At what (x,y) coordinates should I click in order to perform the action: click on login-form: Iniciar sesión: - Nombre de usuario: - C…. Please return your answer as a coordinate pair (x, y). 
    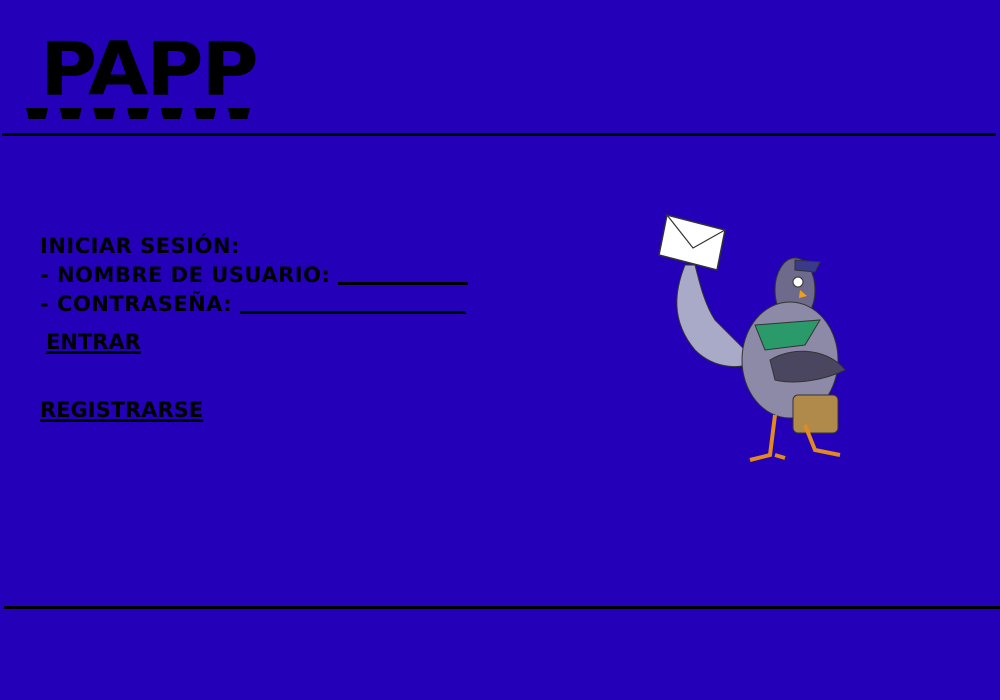
    Looking at the image, I should click on (254, 275).